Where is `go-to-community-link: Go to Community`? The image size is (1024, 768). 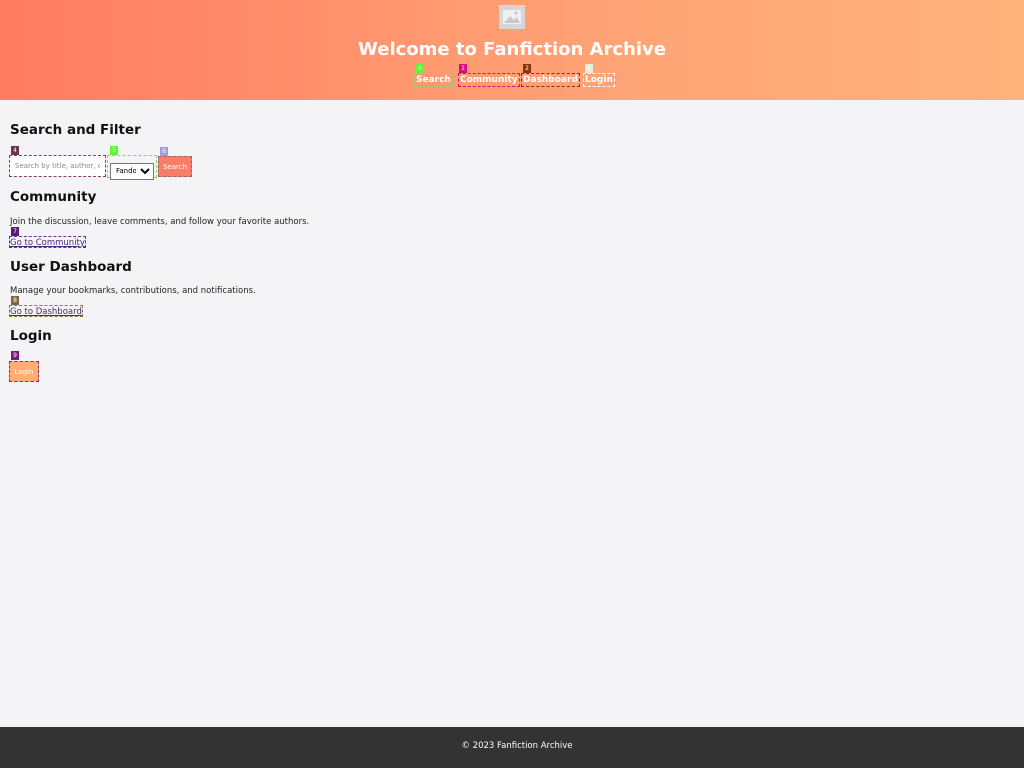
go-to-community-link: Go to Community is located at coordinates (47, 242).